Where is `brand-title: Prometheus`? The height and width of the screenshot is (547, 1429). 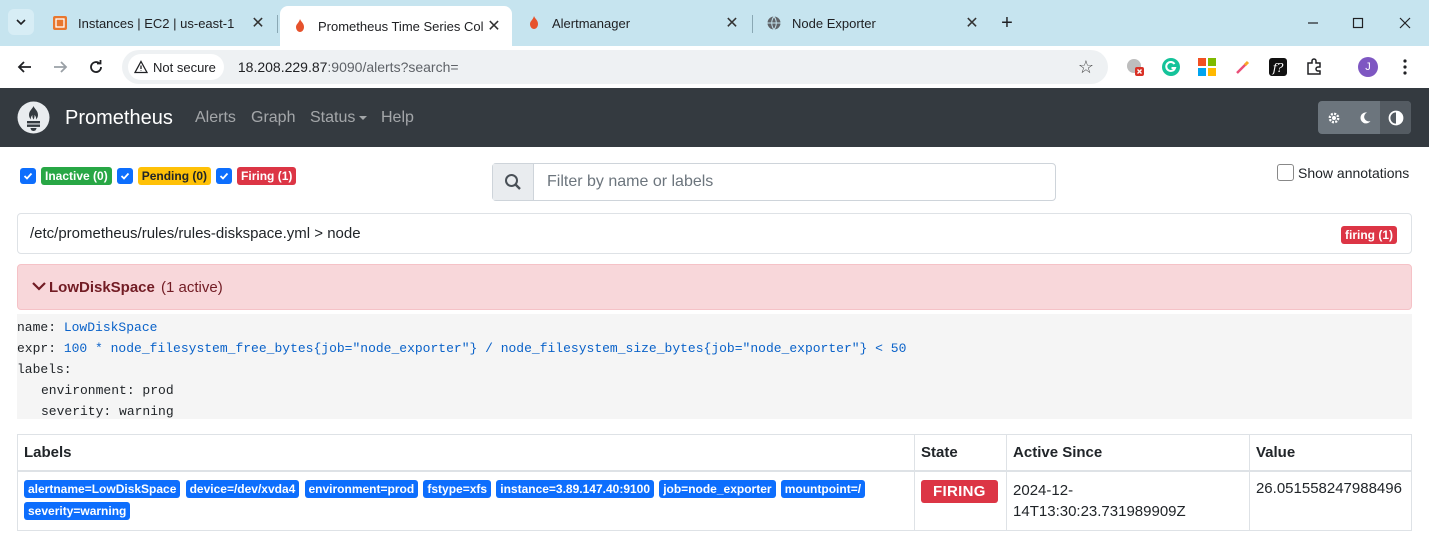
brand-title: Prometheus is located at coordinates (119, 118).